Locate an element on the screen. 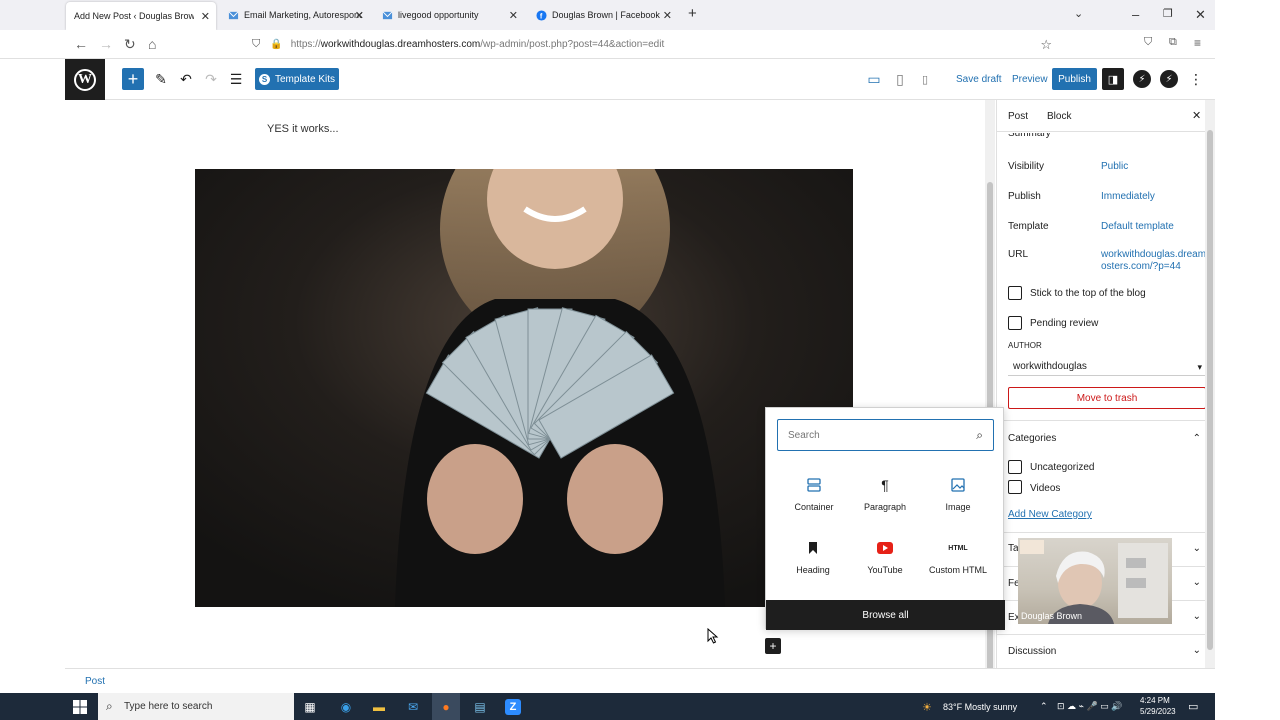 This screenshot has height=720, width=1280. browse-all-button: Browse all is located at coordinates (885, 615).